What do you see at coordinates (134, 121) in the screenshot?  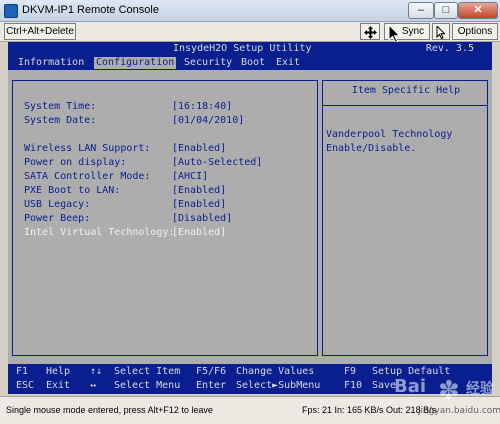 I see `setting-system-date: System Date: [01/04/2010]` at bounding box center [134, 121].